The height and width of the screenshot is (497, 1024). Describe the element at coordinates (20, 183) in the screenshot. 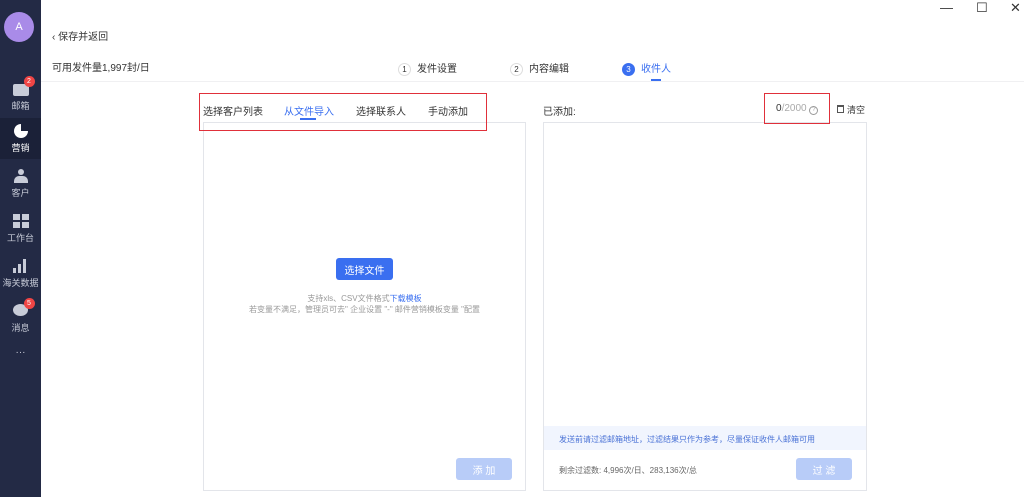

I see `sidebar-item-customers: 客户` at that location.